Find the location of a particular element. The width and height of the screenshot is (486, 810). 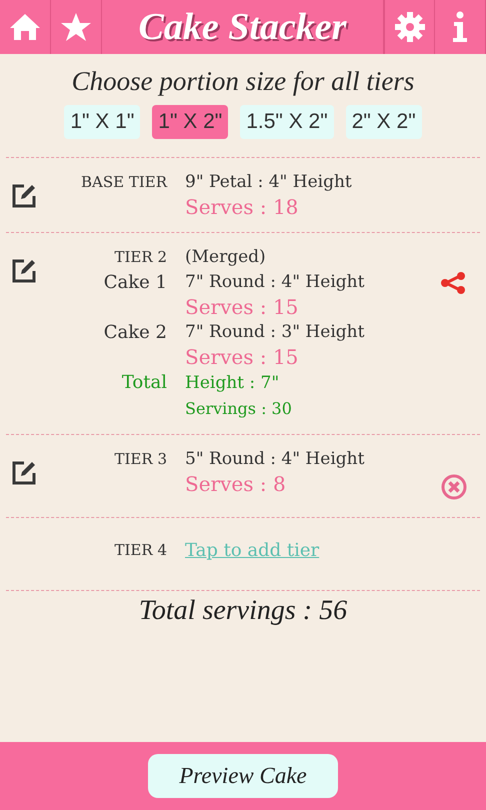

tier-label: TIER 2 is located at coordinates (140, 257).